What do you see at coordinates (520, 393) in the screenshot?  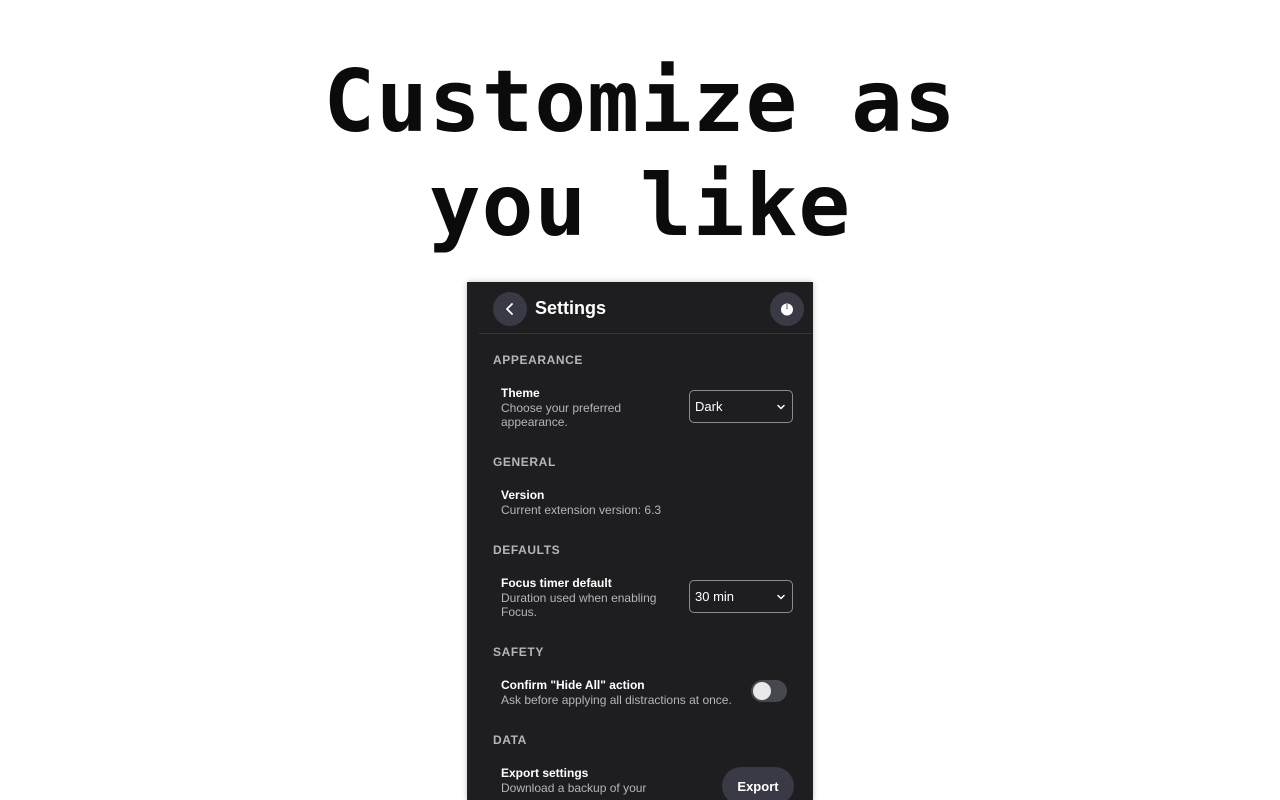 I see `theme-title: Theme` at bounding box center [520, 393].